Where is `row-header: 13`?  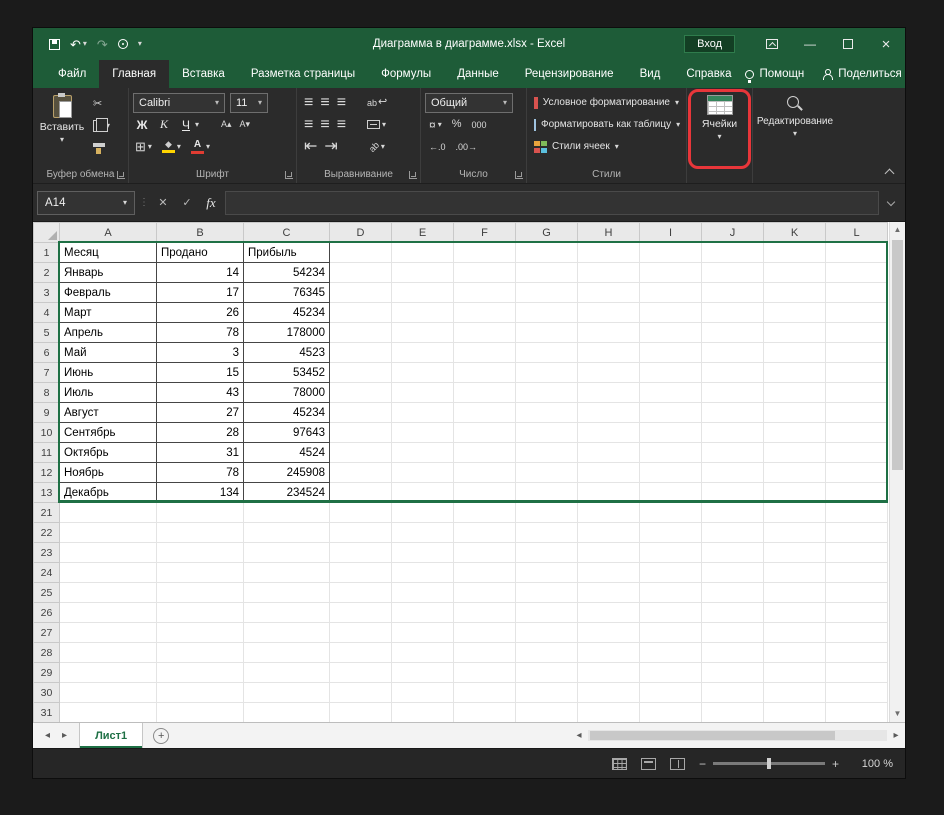 row-header: 13 is located at coordinates (46, 492).